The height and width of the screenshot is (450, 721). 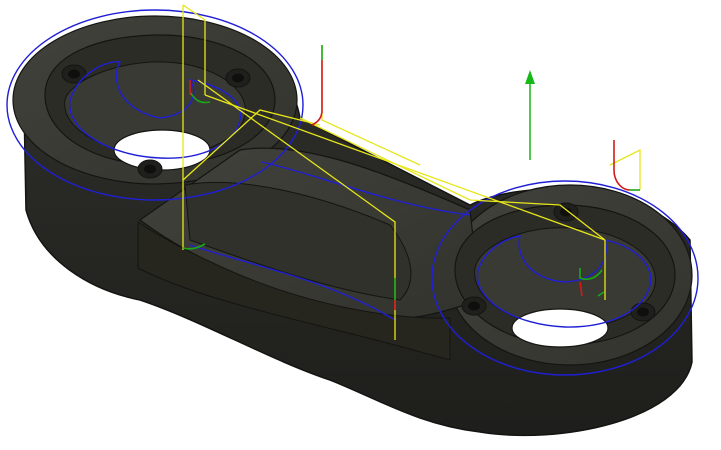 I want to click on left-center-hole, so click(x=162, y=150).